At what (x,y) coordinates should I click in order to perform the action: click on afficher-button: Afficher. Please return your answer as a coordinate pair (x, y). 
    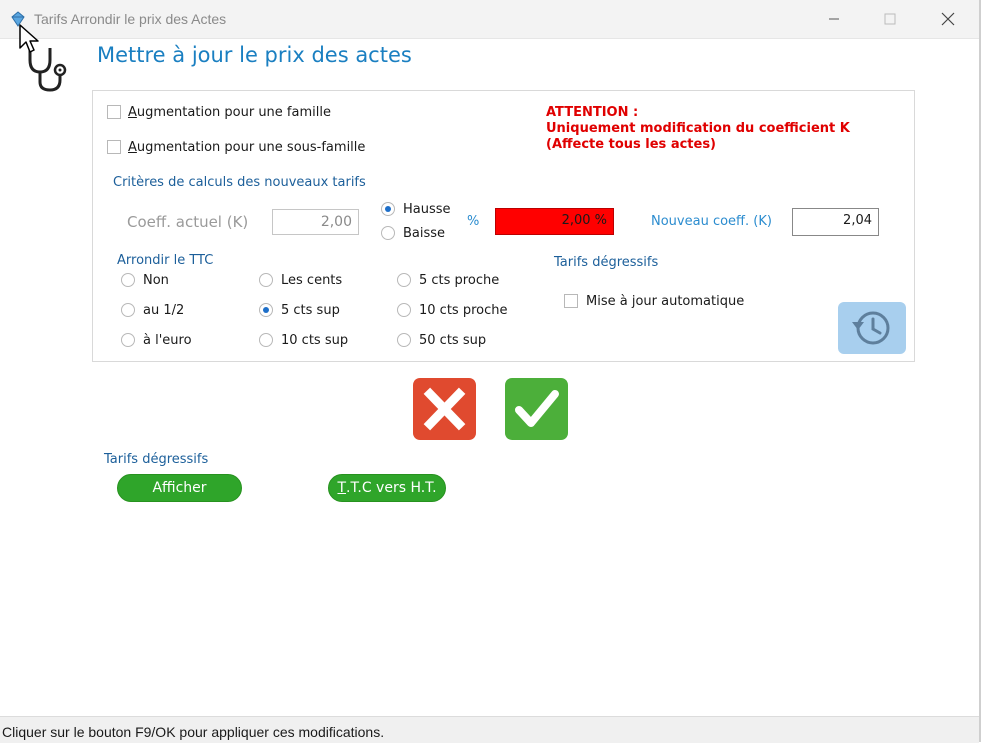
    Looking at the image, I should click on (179, 488).